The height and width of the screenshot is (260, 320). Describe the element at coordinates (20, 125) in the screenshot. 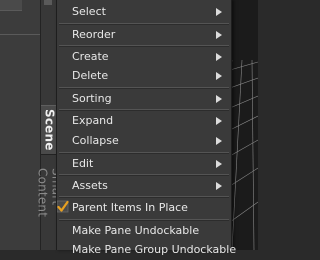

I see `left-pane` at that location.